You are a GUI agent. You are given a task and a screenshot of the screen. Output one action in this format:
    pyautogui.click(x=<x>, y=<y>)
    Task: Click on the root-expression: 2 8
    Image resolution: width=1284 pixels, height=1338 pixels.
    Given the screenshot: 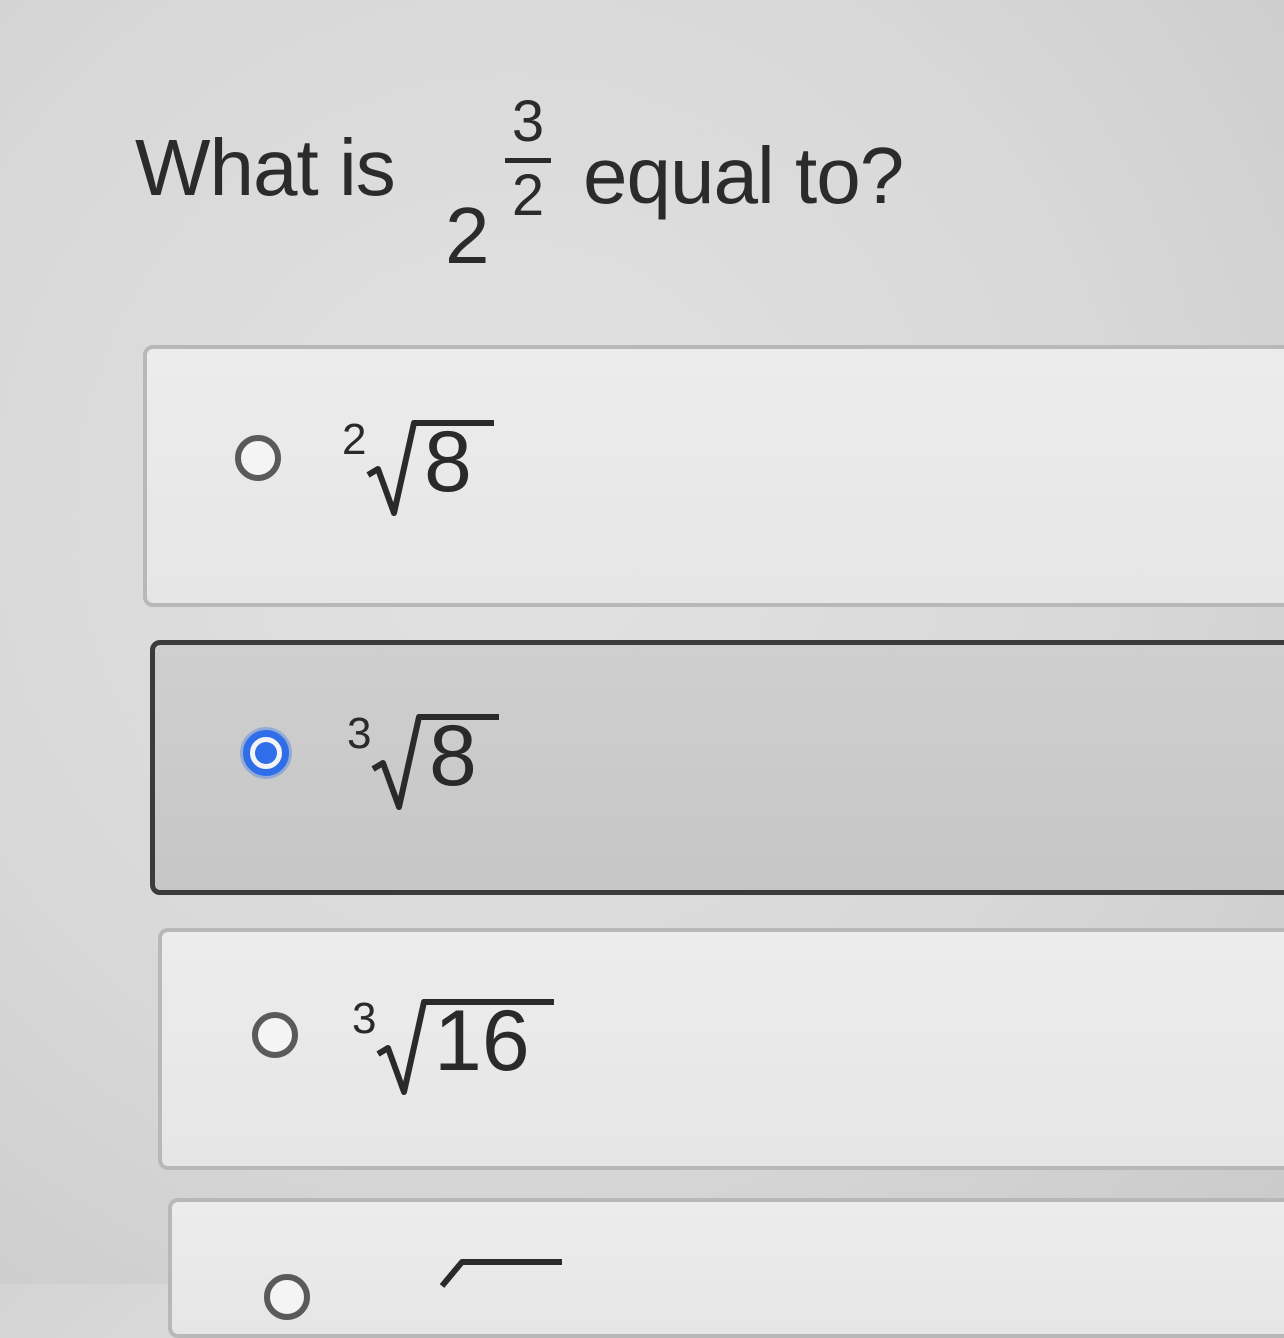 What is the action you would take?
    pyautogui.click(x=442, y=469)
    